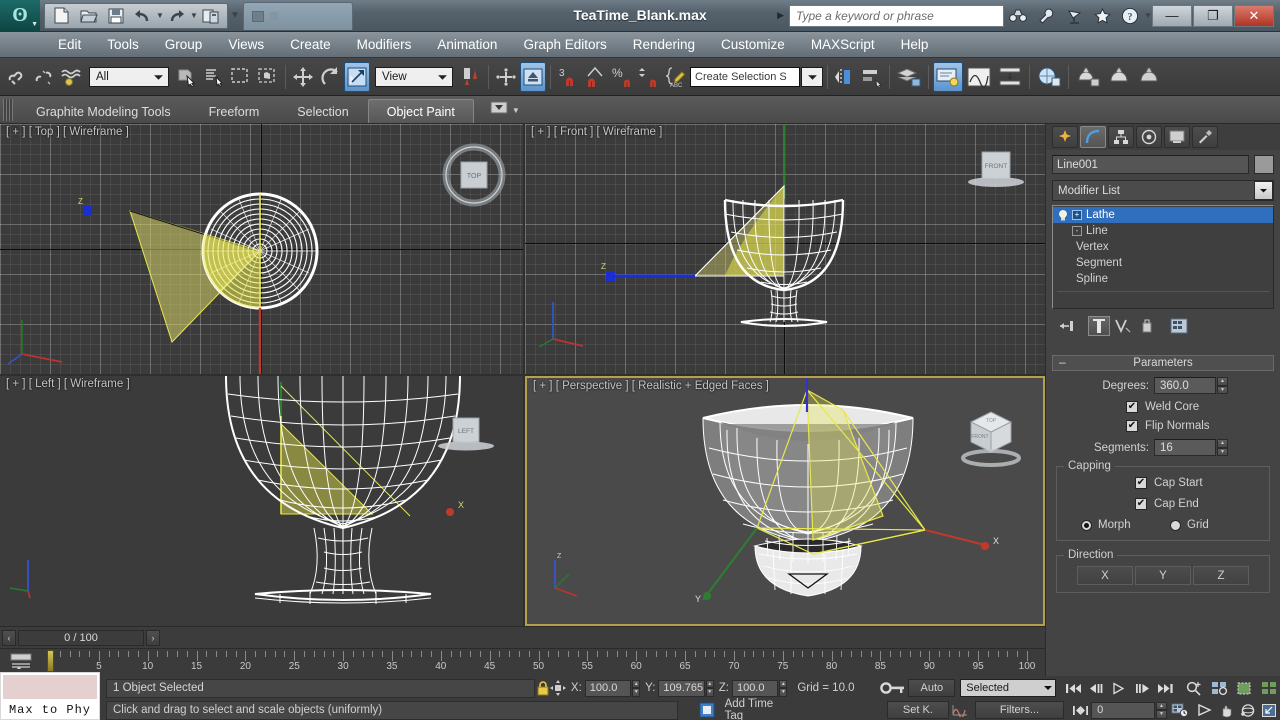  Describe the element at coordinates (1263, 190) in the screenshot. I see `chevron-down-icon` at that location.